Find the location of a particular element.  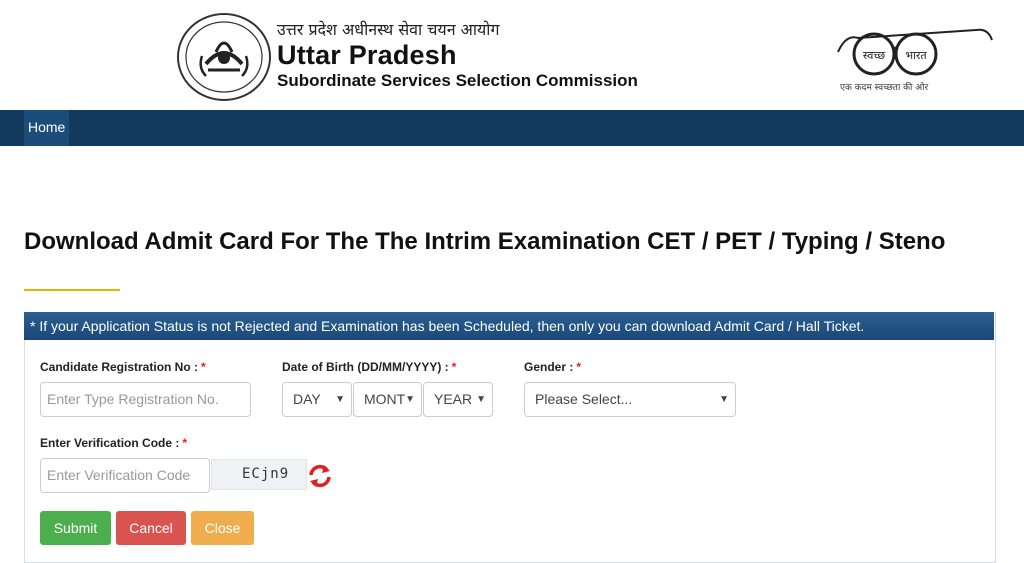

close-button: Close is located at coordinates (222, 528).